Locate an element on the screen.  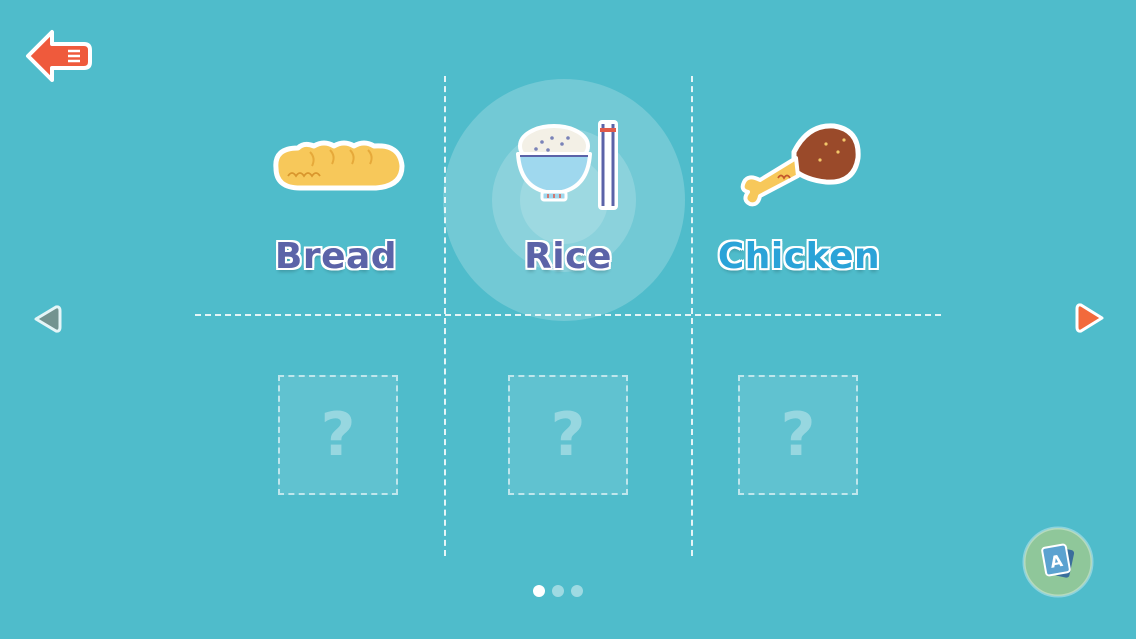
triangle-right-icon is located at coordinates (1089, 318).